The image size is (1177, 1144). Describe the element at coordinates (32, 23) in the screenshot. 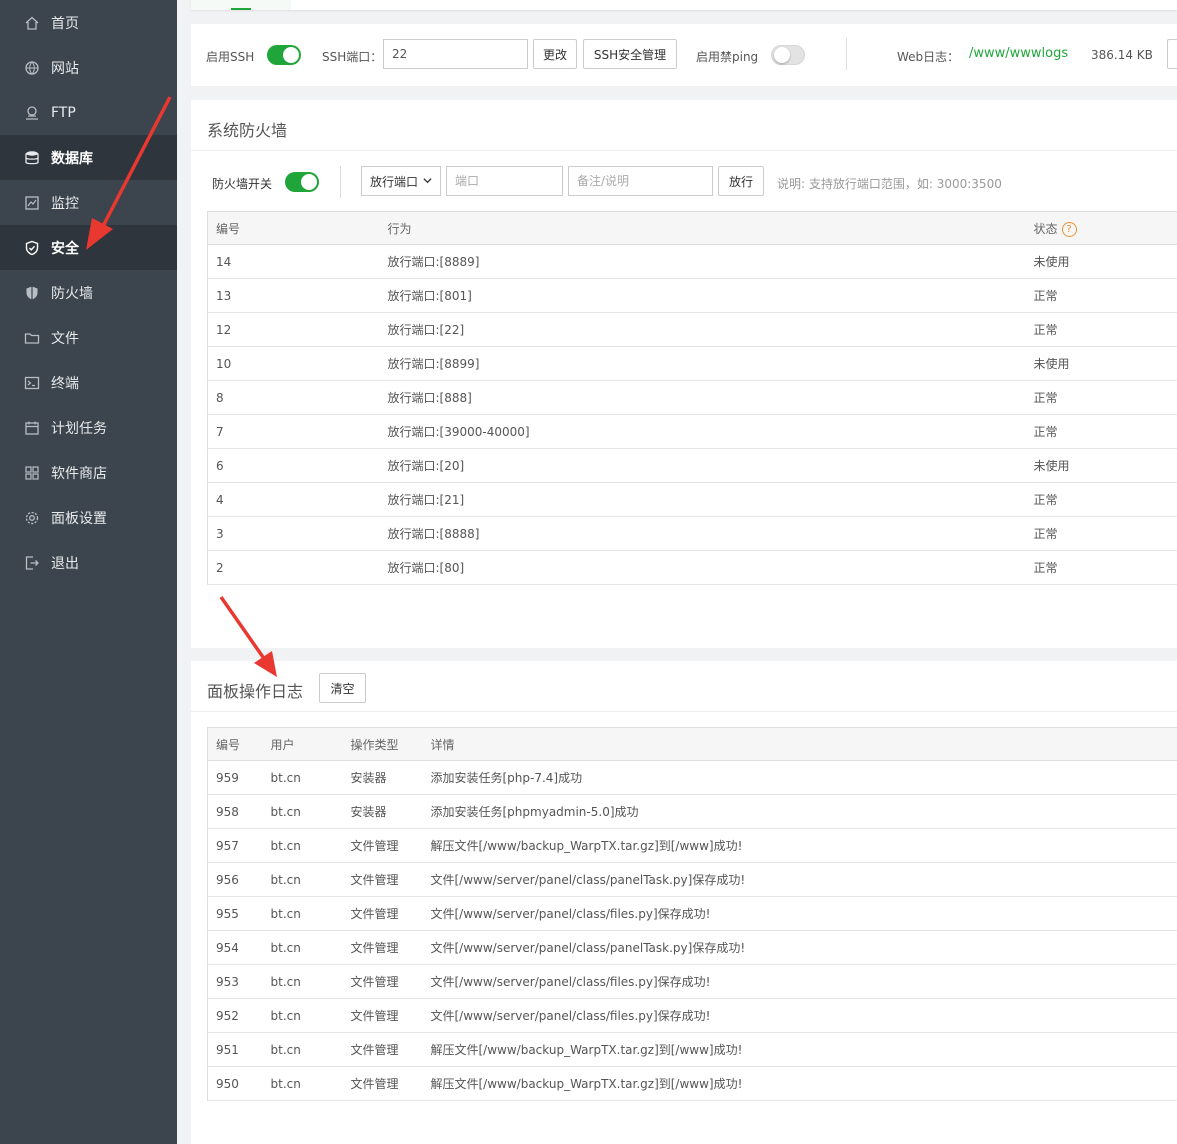

I see `home-icon` at that location.